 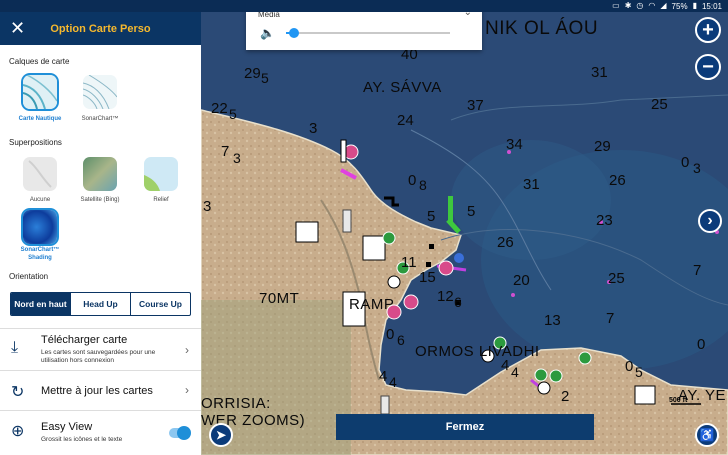 I want to click on orientation-section-label: Orientation, so click(x=29, y=276).